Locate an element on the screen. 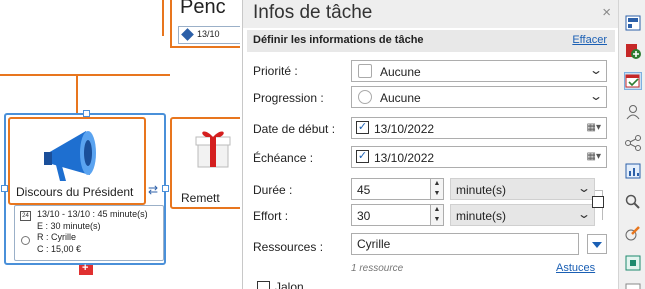 The height and width of the screenshot is (289, 645). resources-value: Cyrille is located at coordinates (374, 244).